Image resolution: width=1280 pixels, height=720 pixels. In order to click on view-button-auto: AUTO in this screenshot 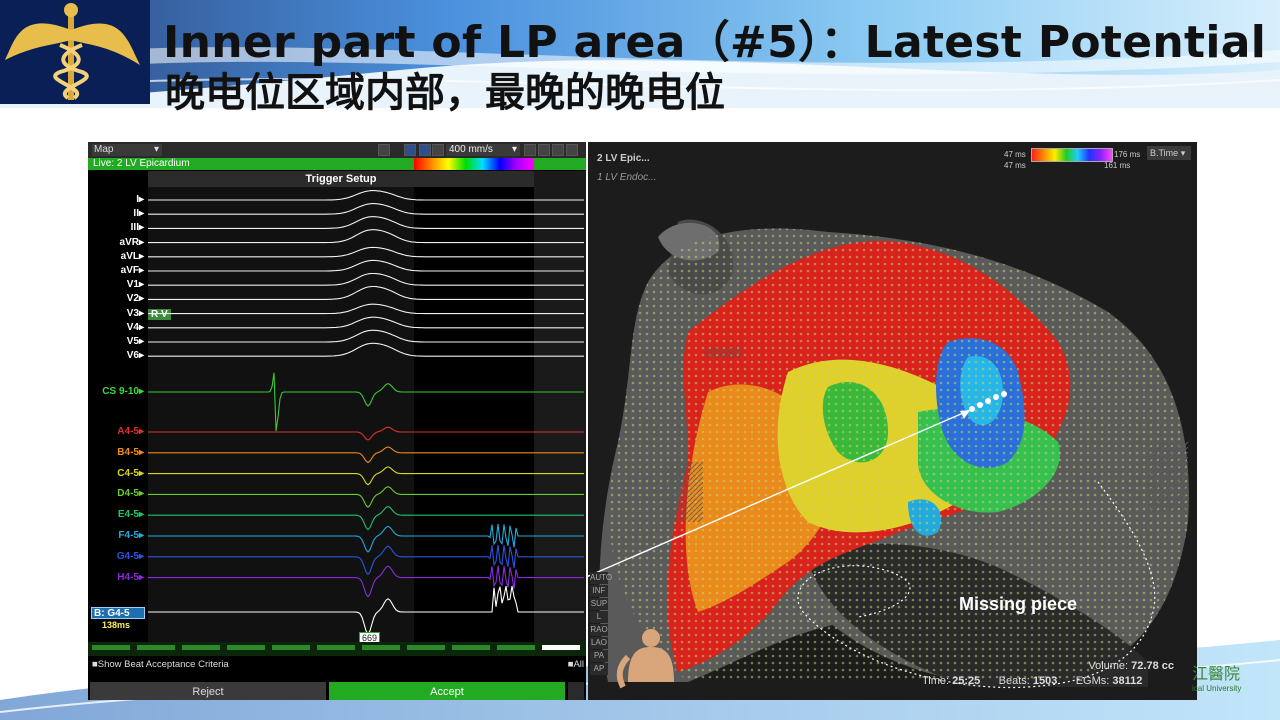, I will do `click(601, 578)`.